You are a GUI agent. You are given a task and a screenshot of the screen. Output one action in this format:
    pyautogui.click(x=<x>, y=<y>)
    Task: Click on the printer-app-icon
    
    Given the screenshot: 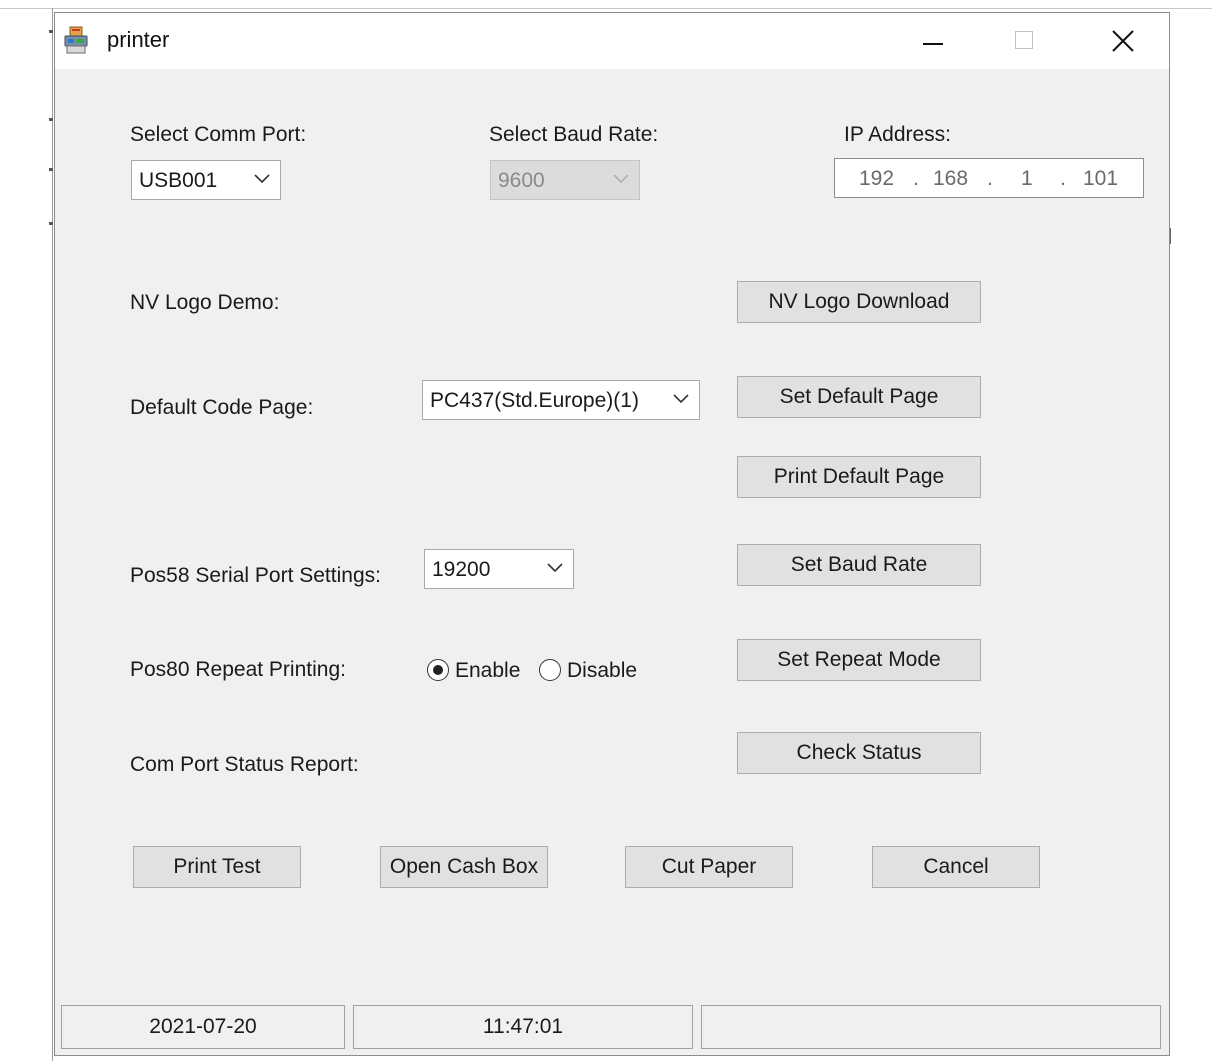 What is the action you would take?
    pyautogui.click(x=76, y=40)
    